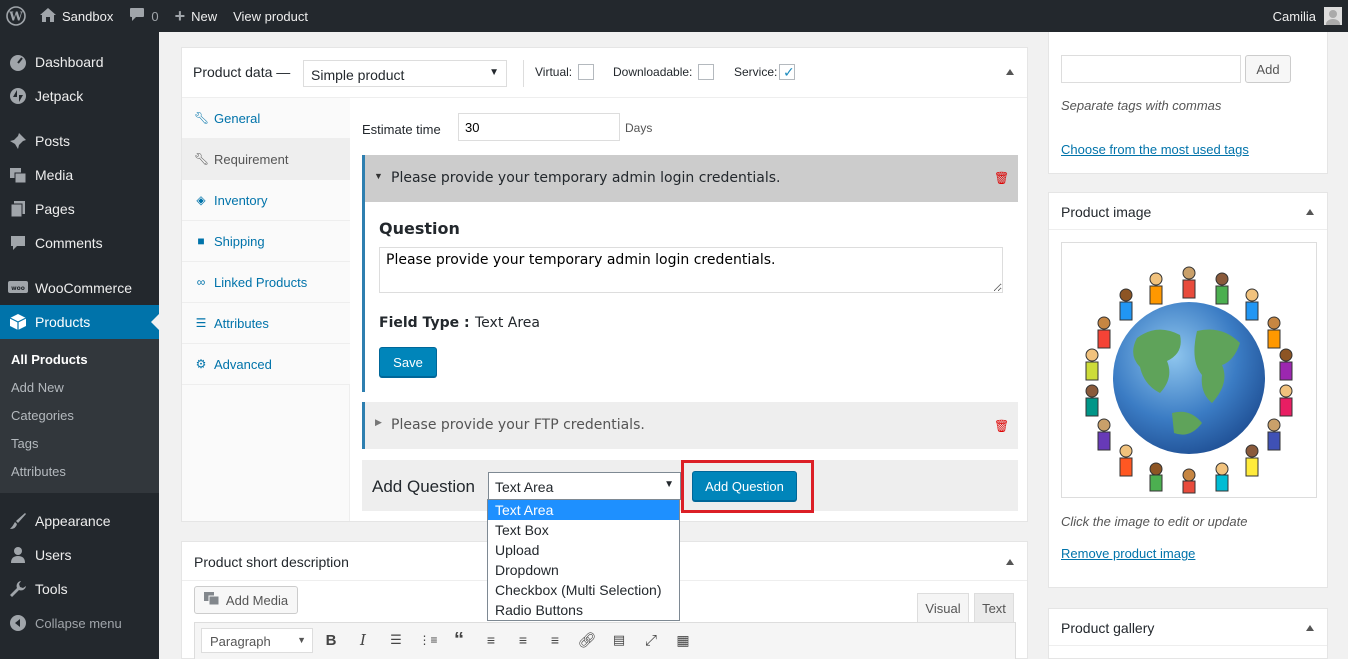 The height and width of the screenshot is (659, 1348). I want to click on menu-label: Posts, so click(53, 141).